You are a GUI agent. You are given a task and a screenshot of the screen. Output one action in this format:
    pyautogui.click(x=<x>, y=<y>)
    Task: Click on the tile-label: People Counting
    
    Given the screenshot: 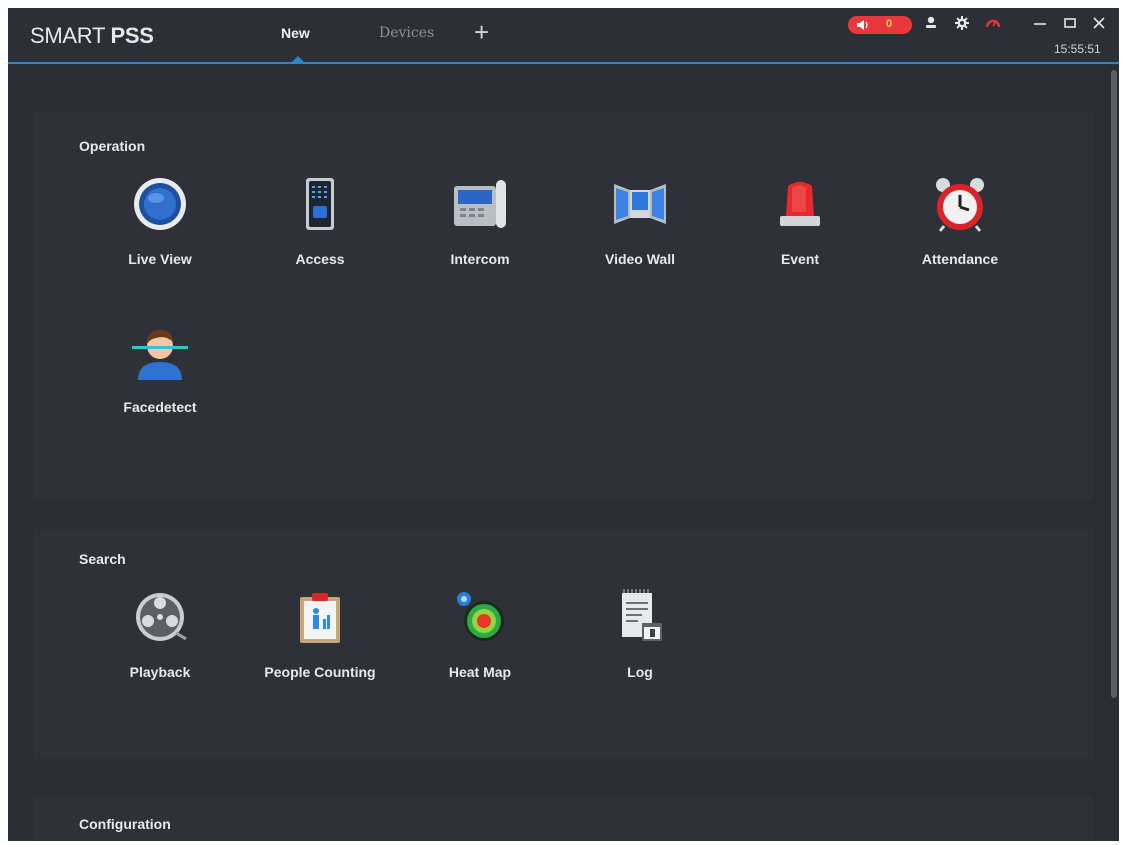 What is the action you would take?
    pyautogui.click(x=320, y=672)
    